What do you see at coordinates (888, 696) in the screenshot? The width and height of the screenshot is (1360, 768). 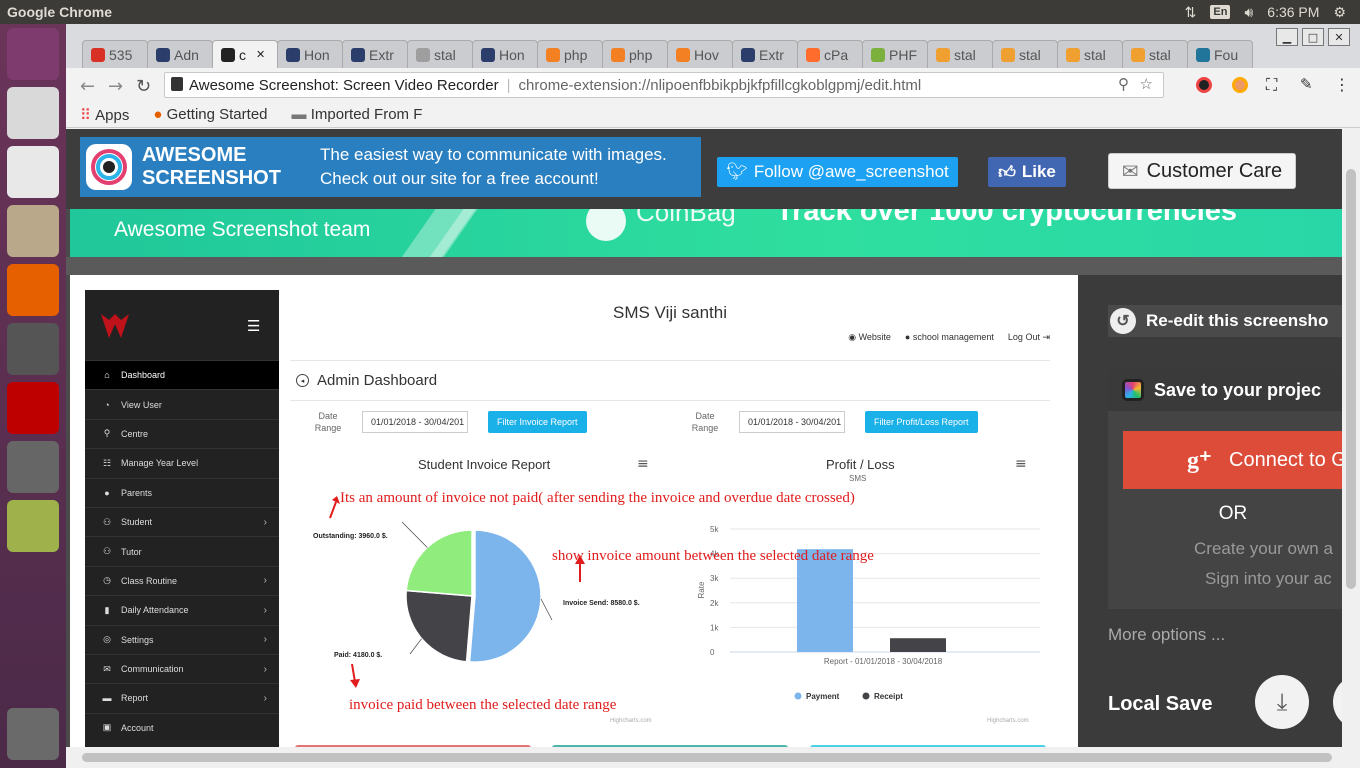 I see `legend-label: Receipt` at bounding box center [888, 696].